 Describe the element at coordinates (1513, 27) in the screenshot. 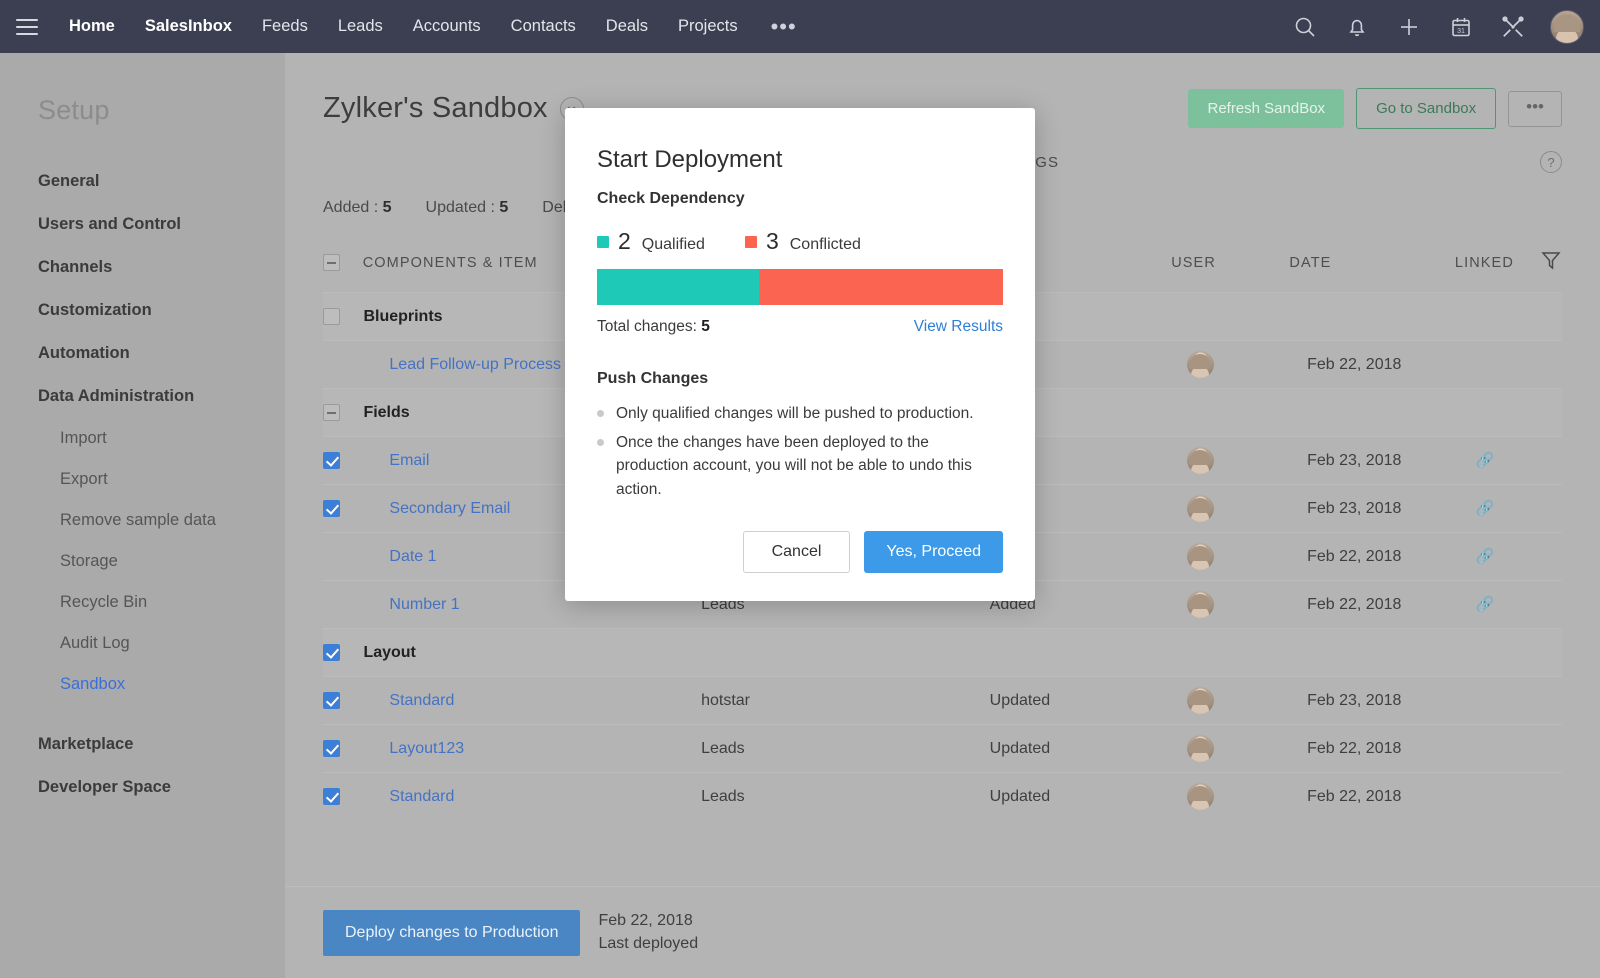

I see `tools-icon` at that location.